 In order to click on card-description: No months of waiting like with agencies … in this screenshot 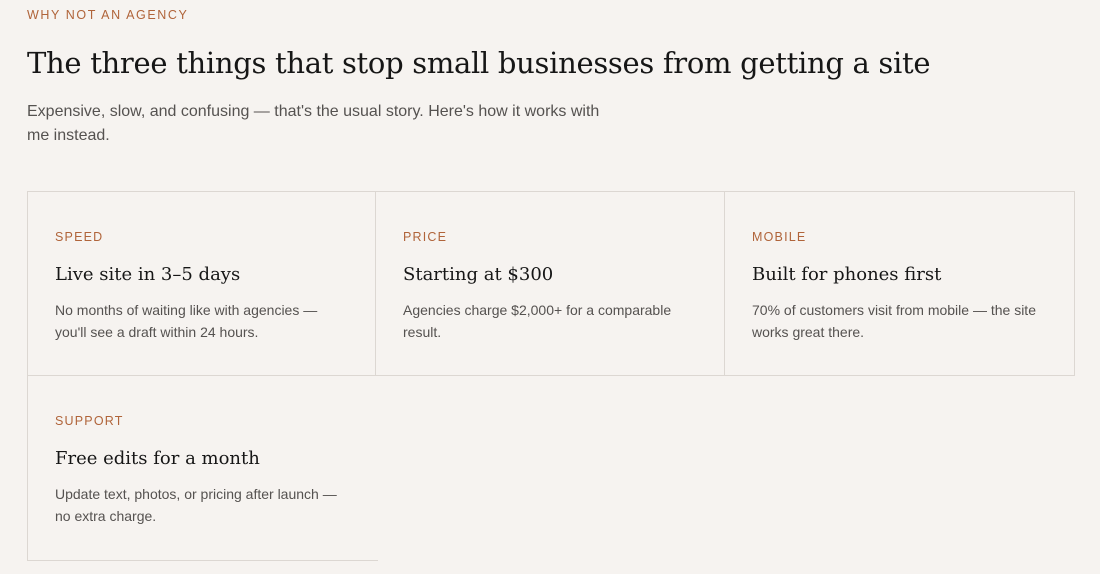, I will do `click(186, 321)`.